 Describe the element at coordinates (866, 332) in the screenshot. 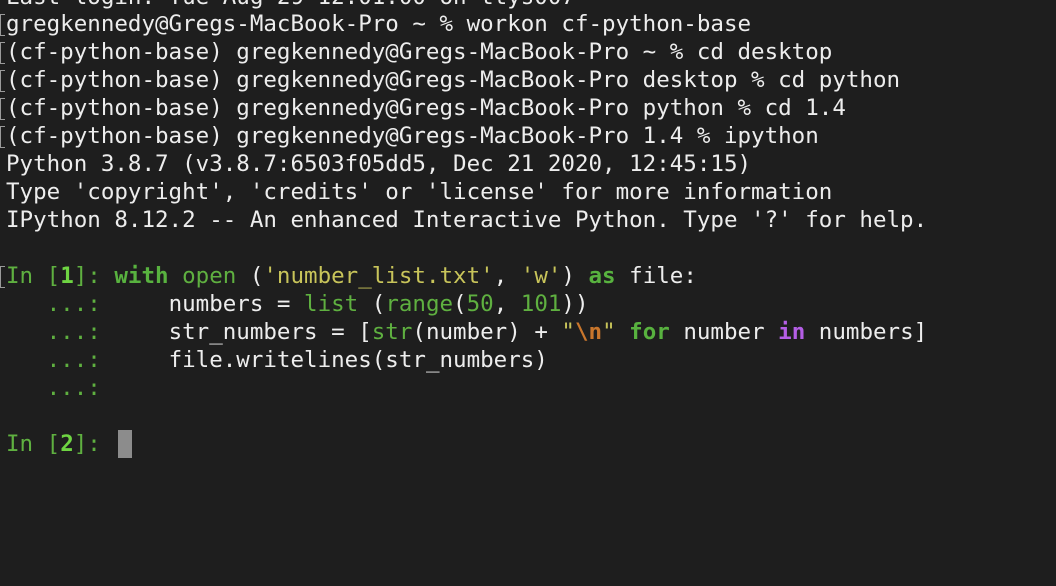

I see `iterable: numbers]` at that location.